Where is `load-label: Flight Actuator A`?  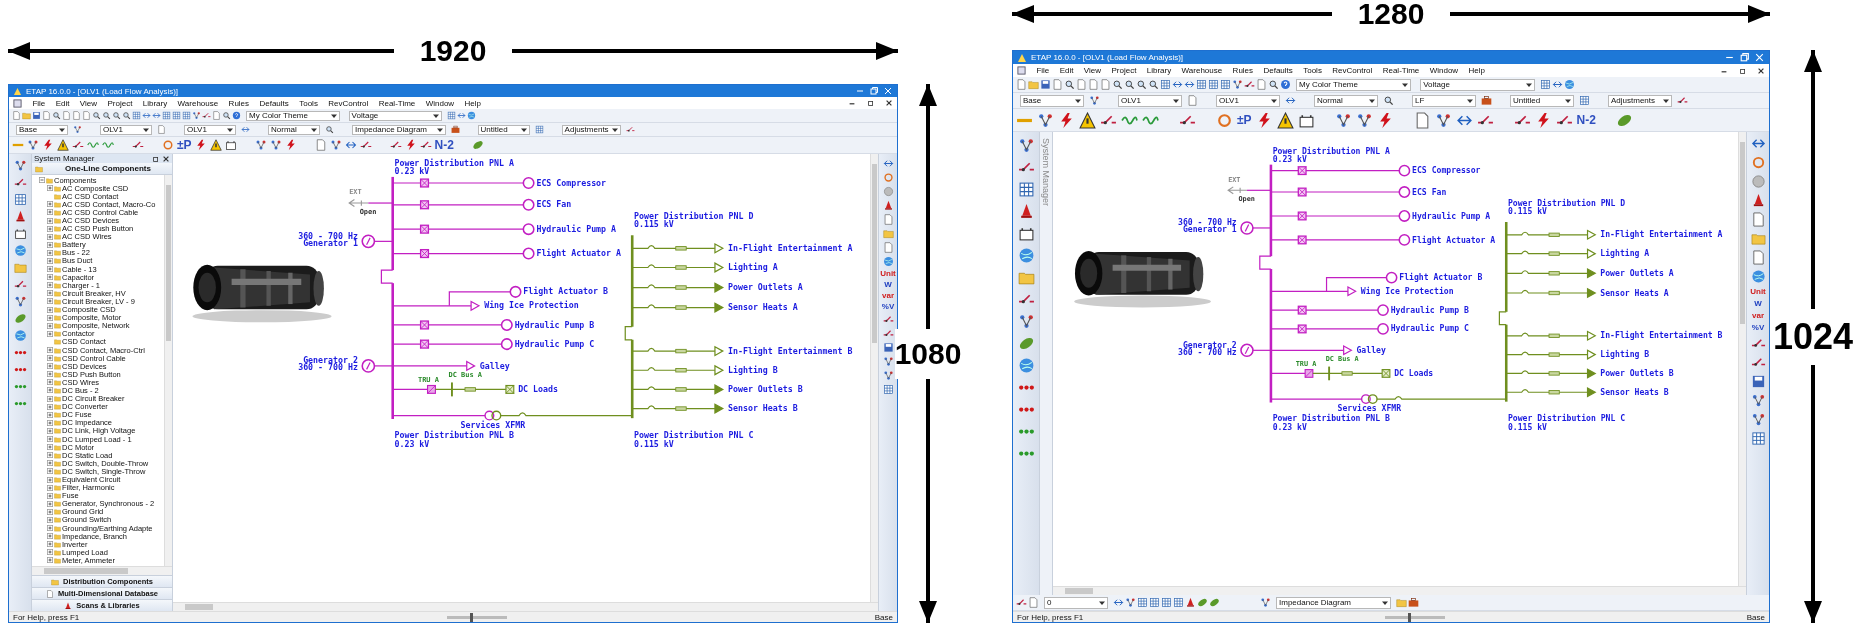
load-label: Flight Actuator A is located at coordinates (579, 253).